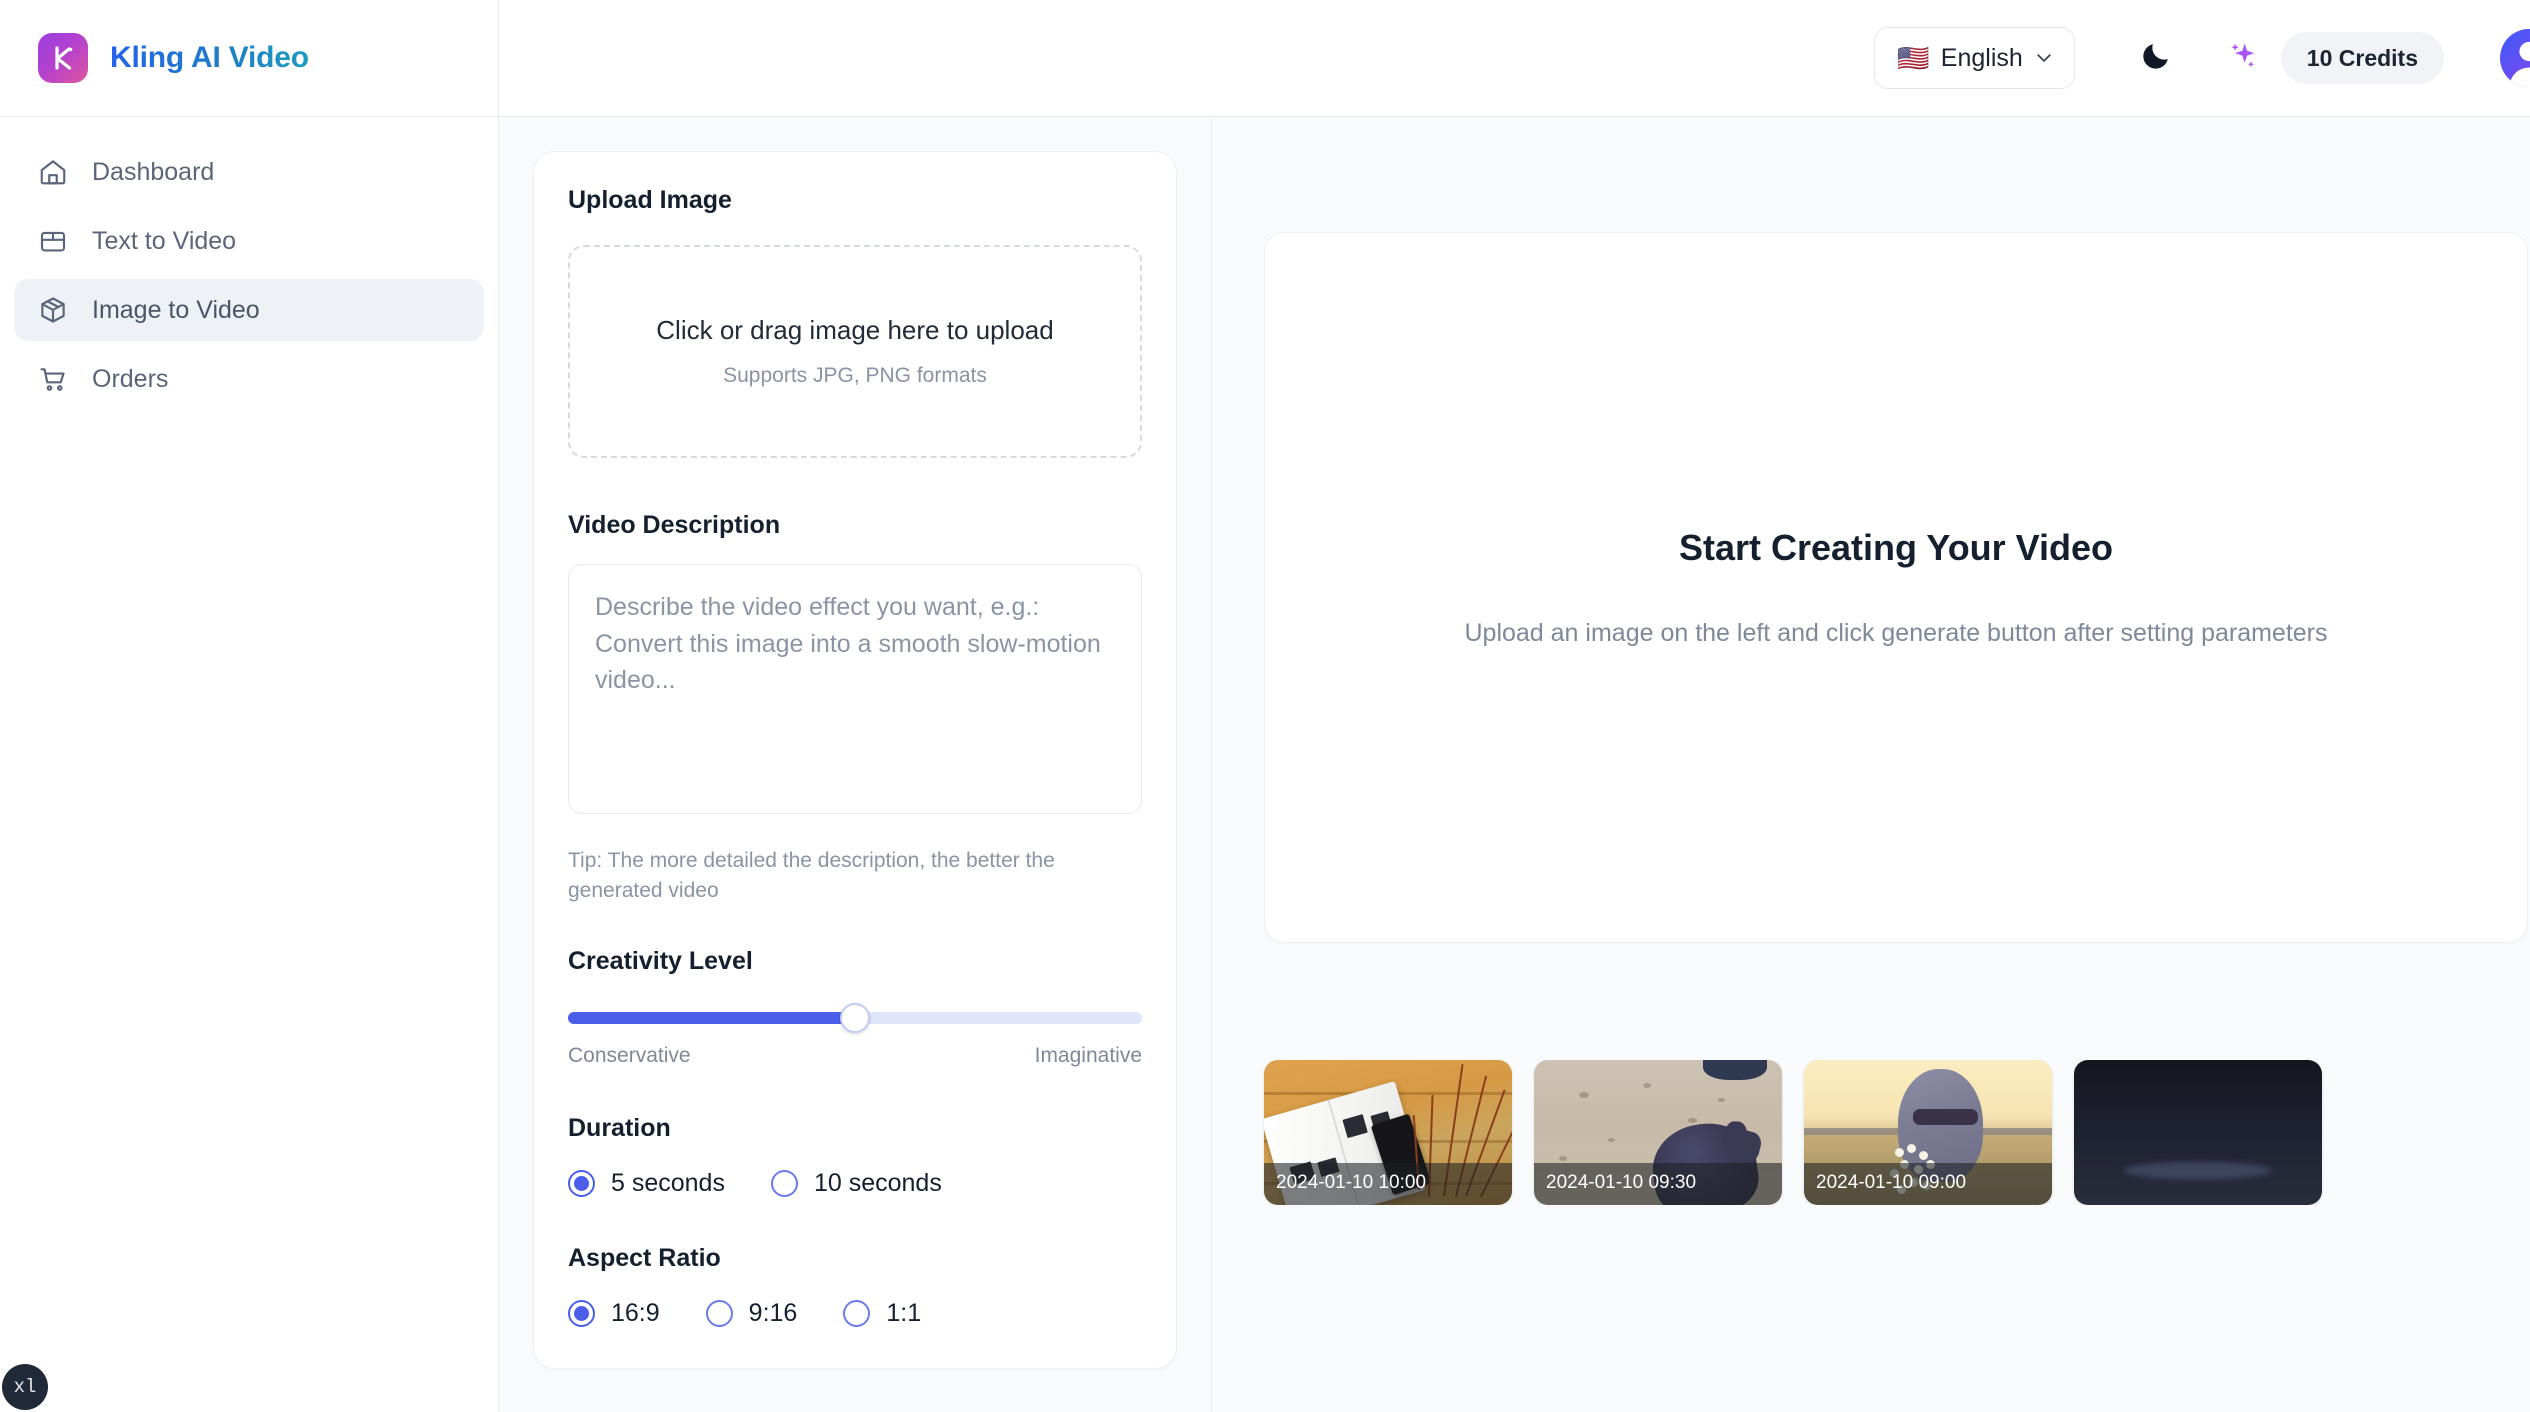  I want to click on app-logo-icon, so click(63, 58).